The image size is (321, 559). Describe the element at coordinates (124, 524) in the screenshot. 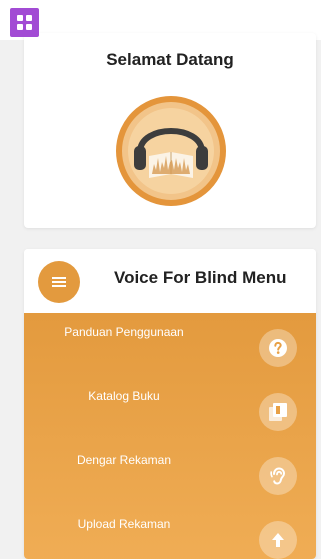

I see `menu-item-label: Upload Rekaman` at that location.